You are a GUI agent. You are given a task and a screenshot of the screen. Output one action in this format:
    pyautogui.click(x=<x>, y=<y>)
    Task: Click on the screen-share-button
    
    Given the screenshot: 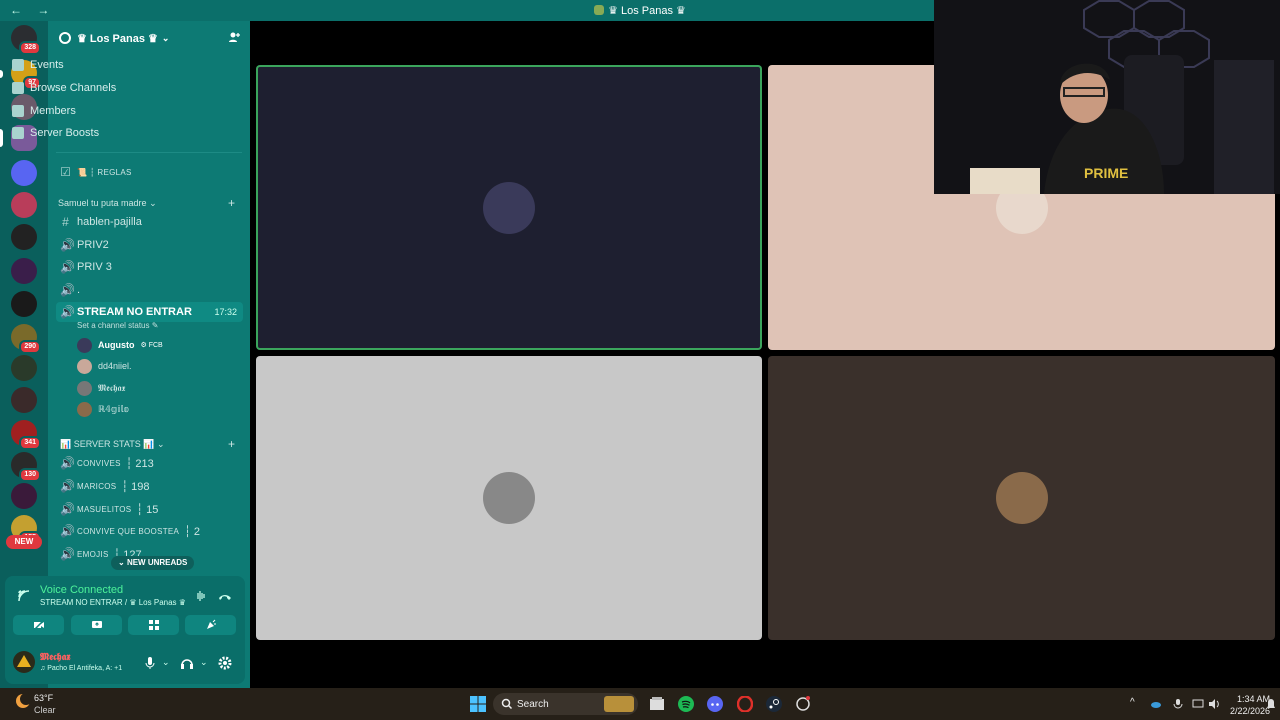 What is the action you would take?
    pyautogui.click(x=96, y=625)
    